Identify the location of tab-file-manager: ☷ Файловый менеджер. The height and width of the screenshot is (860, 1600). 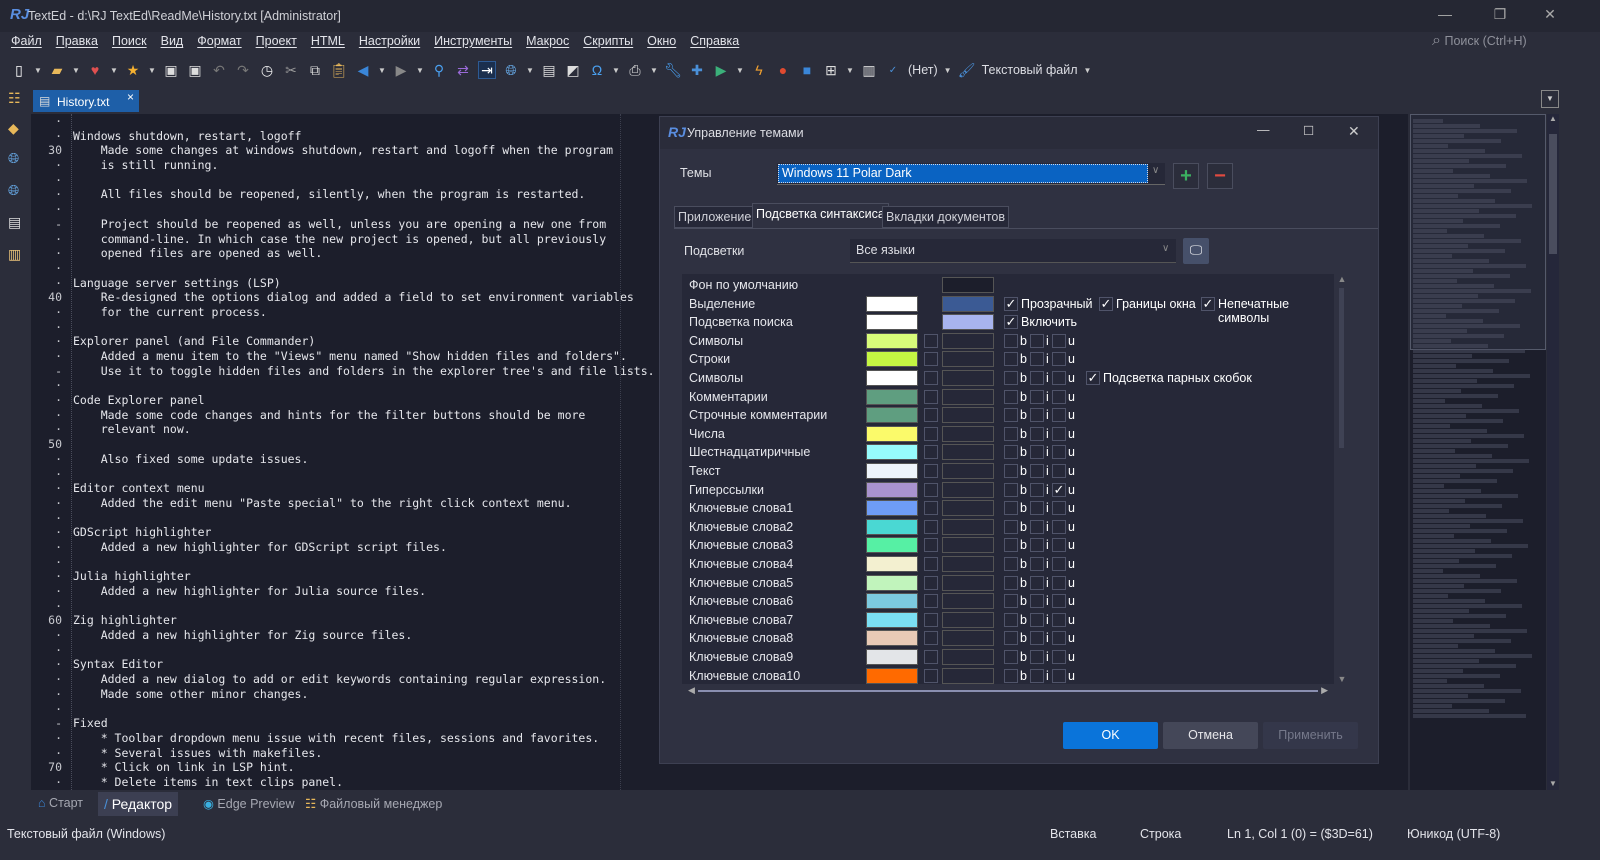
(373, 803).